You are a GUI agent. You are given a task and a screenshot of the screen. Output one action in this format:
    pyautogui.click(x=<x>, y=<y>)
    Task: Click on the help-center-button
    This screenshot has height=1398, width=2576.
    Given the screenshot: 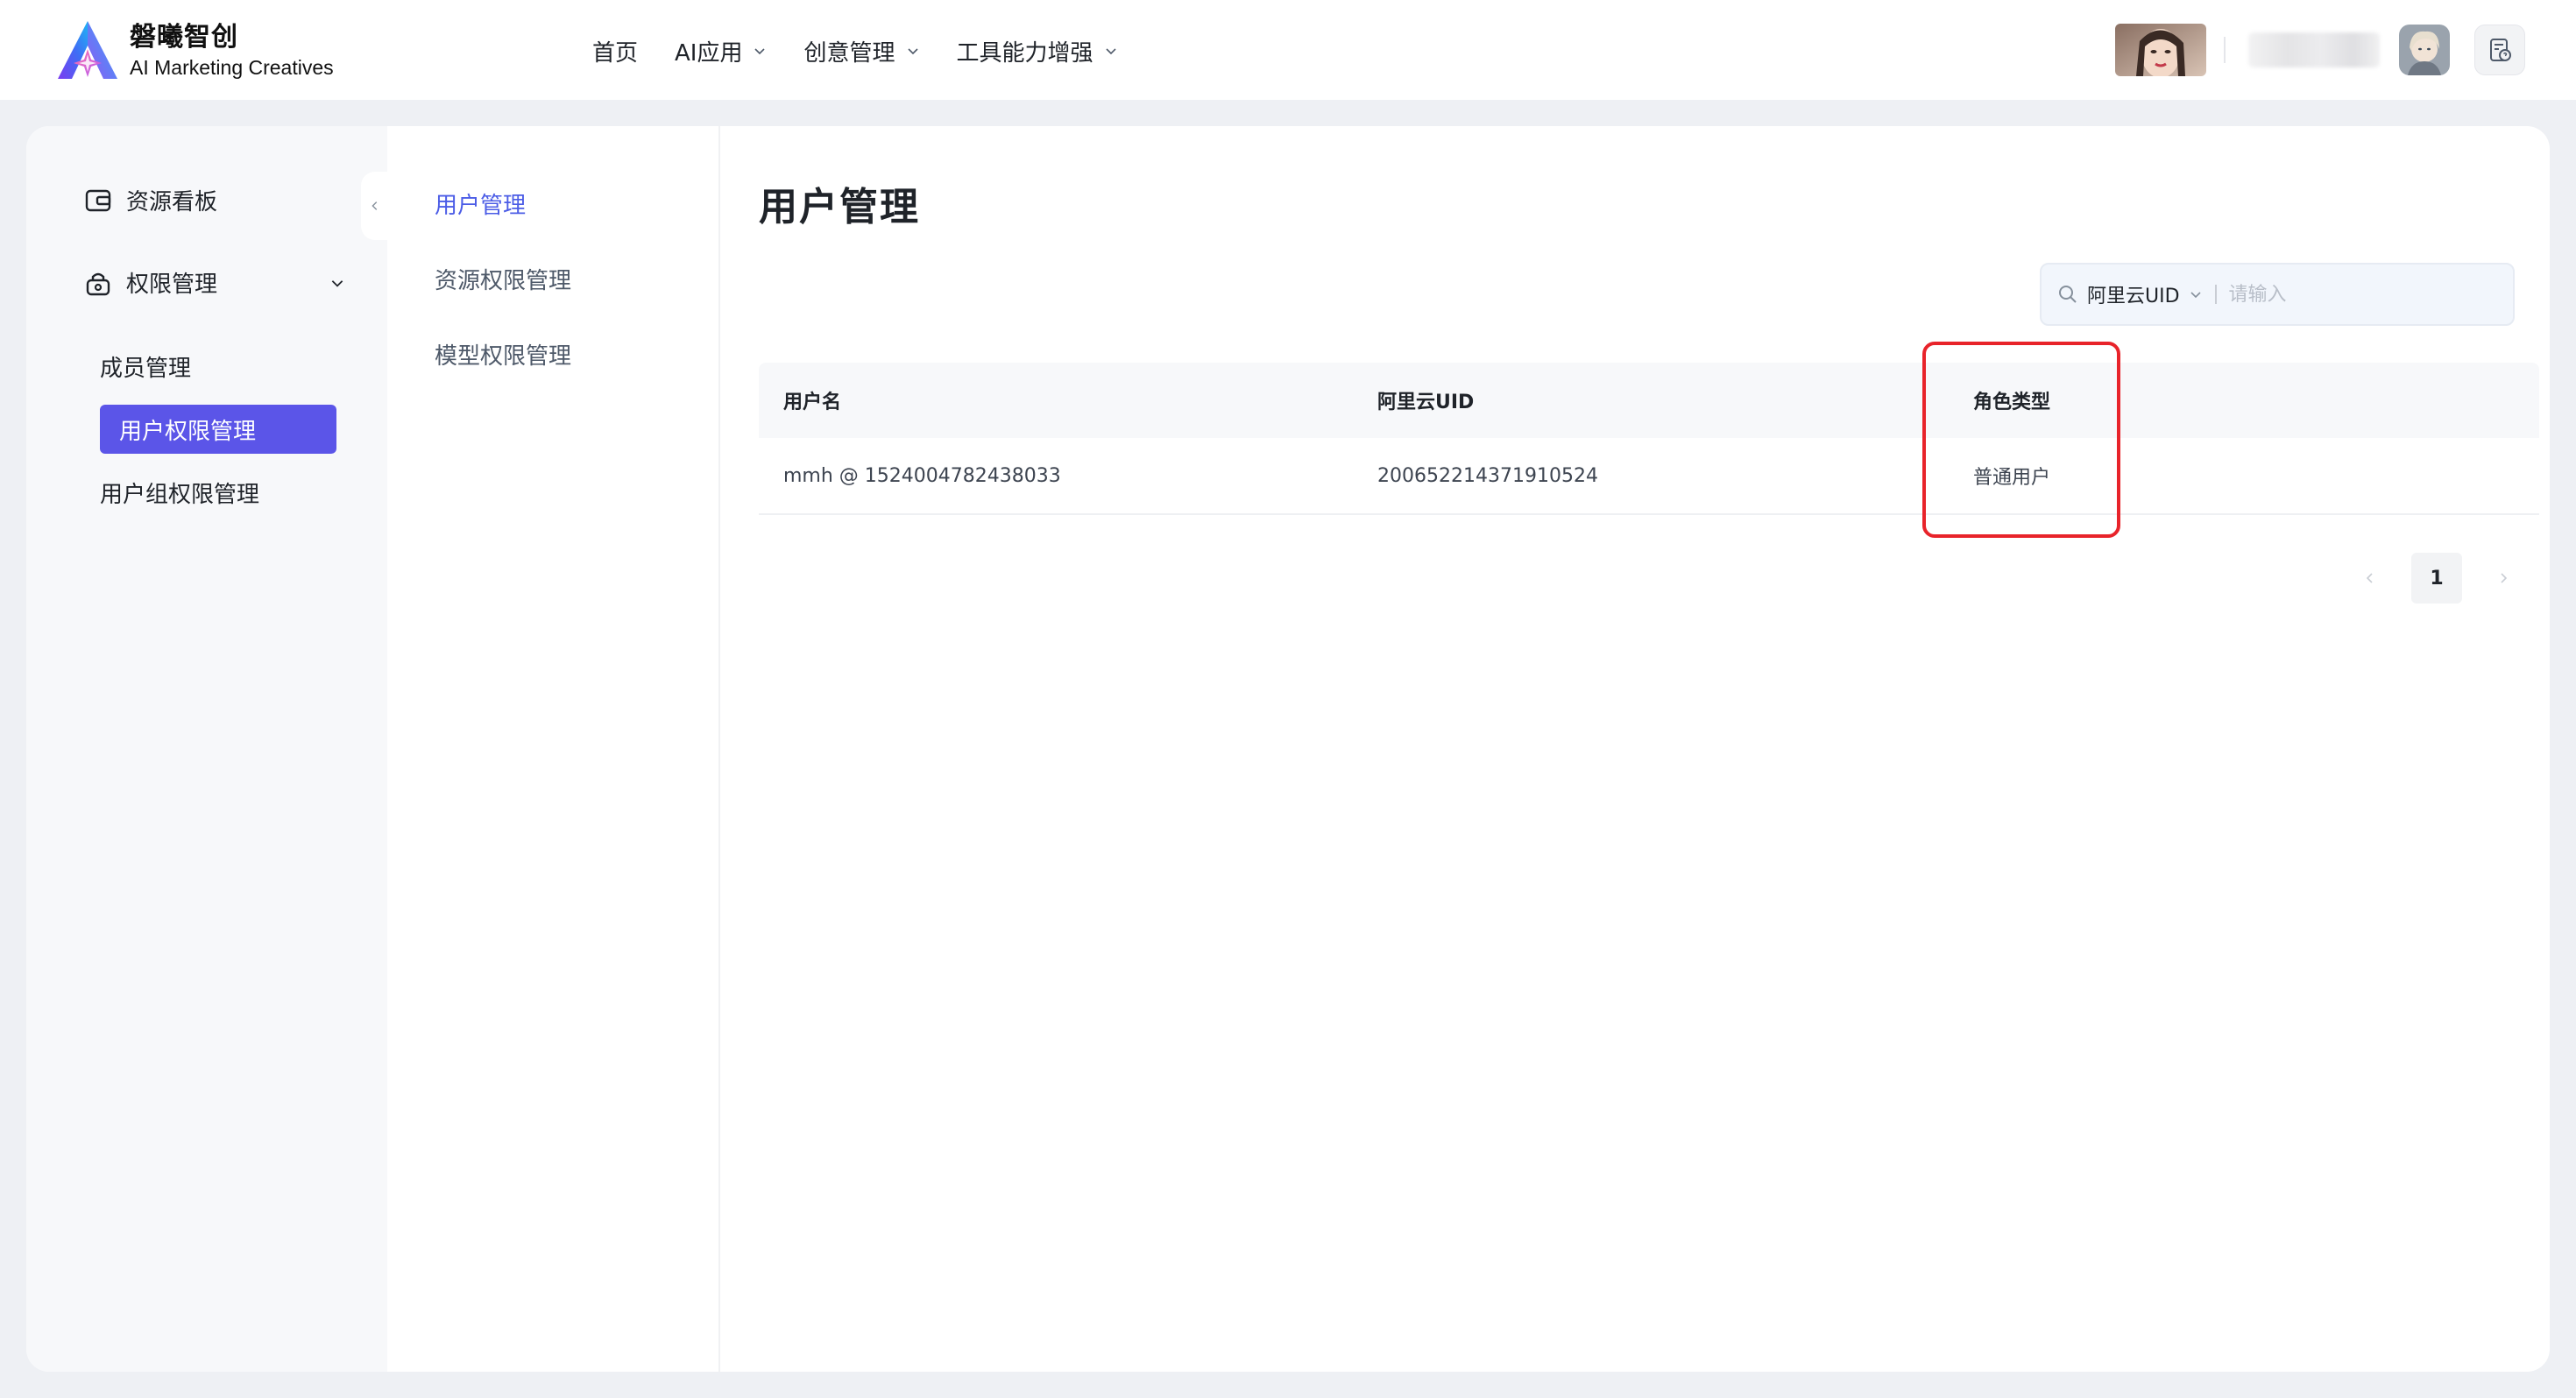 What is the action you would take?
    pyautogui.click(x=2499, y=50)
    